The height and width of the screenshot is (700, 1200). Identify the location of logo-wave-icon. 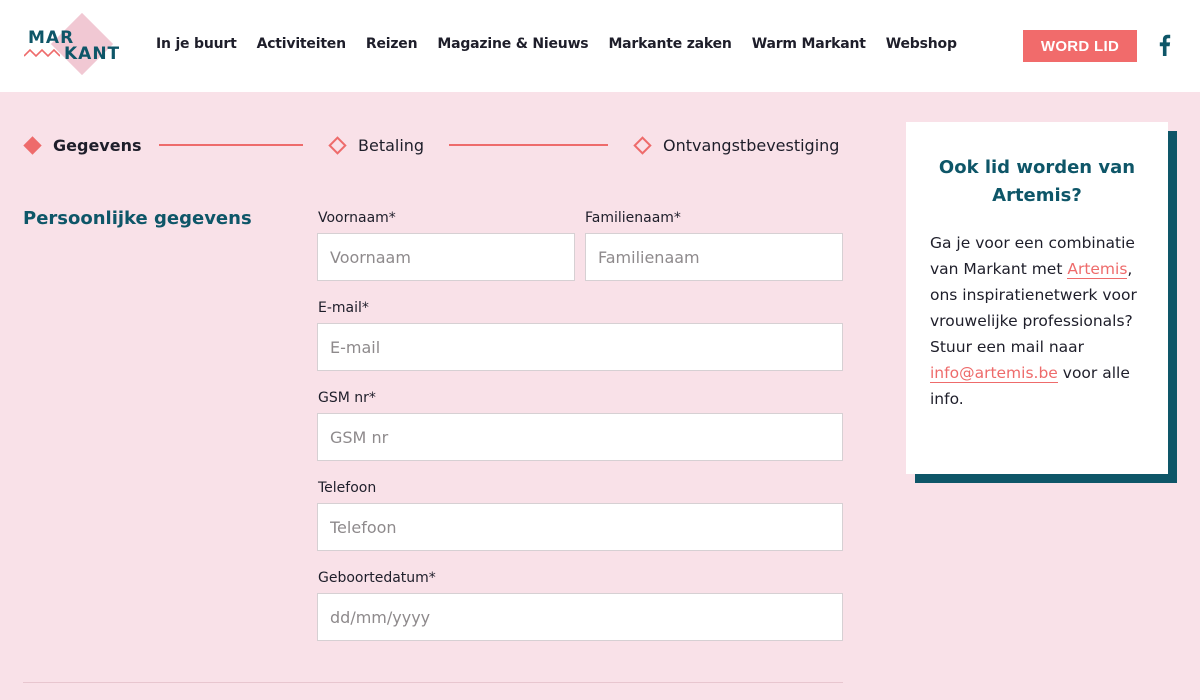
(42, 53).